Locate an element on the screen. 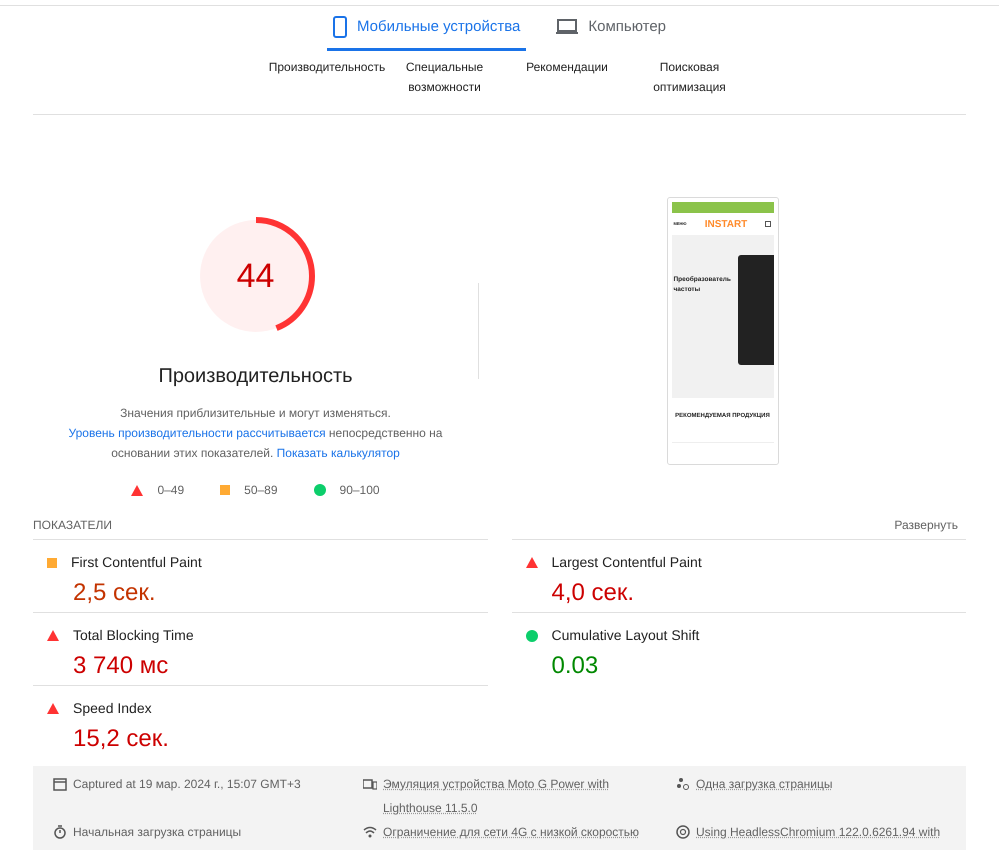 The image size is (999, 862). browser-icon is located at coordinates (683, 832).